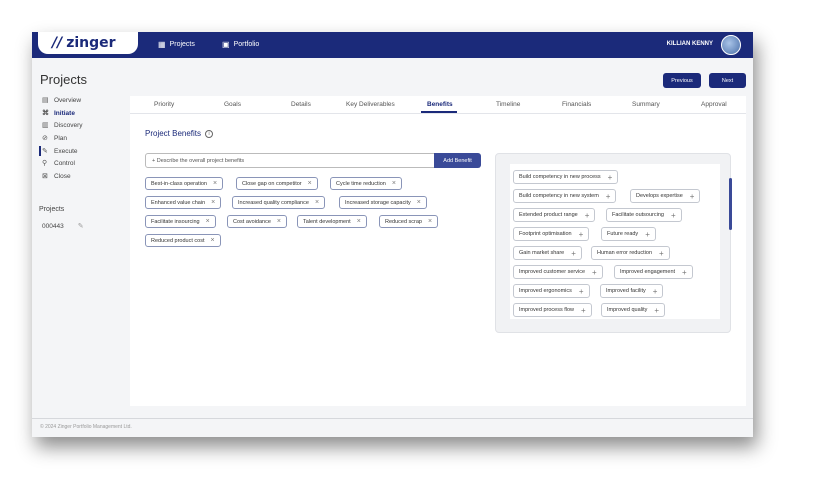  Describe the element at coordinates (209, 133) in the screenshot. I see `info-icon: i` at that location.